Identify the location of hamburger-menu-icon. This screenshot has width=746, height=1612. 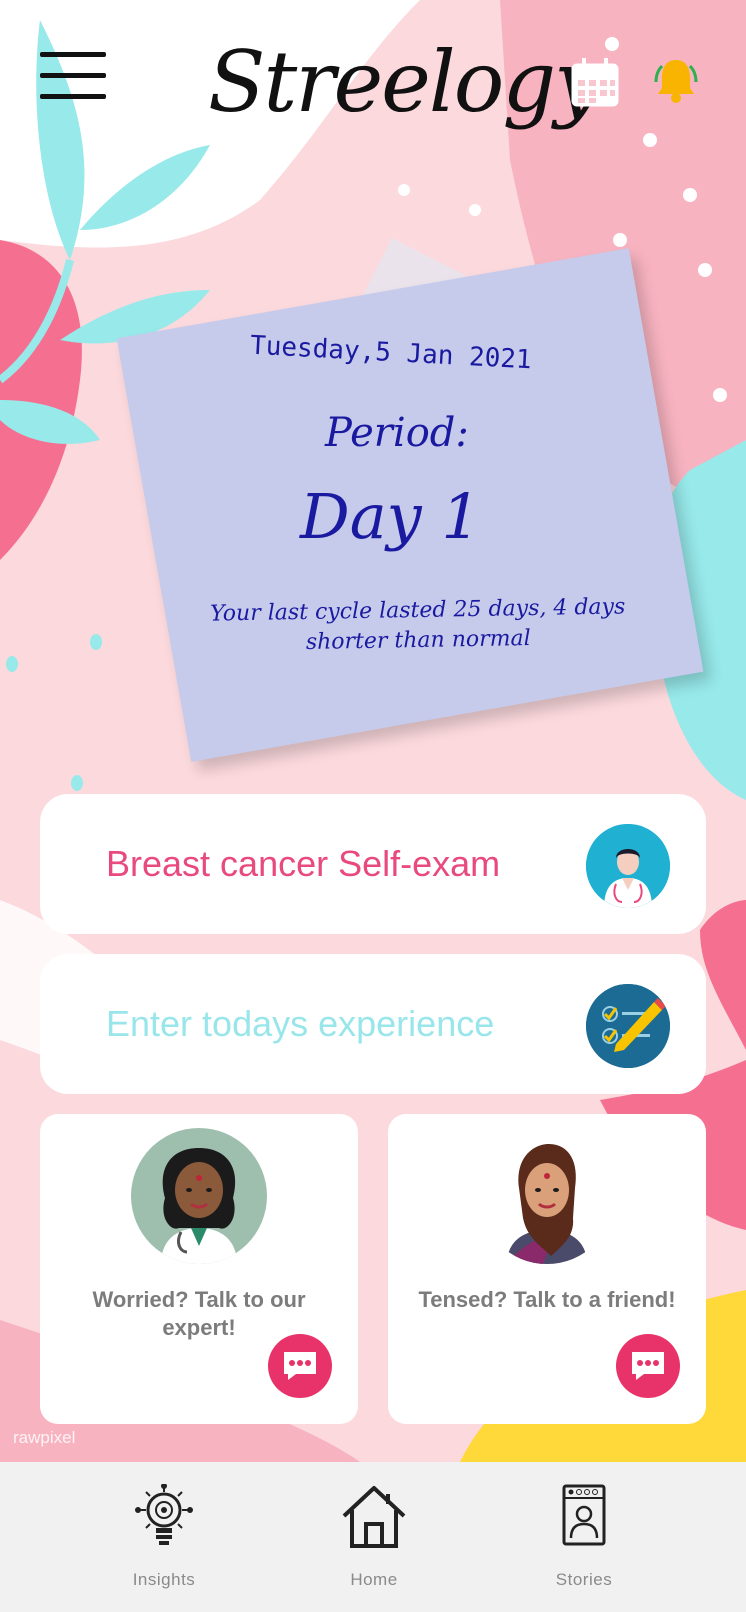
(73, 77).